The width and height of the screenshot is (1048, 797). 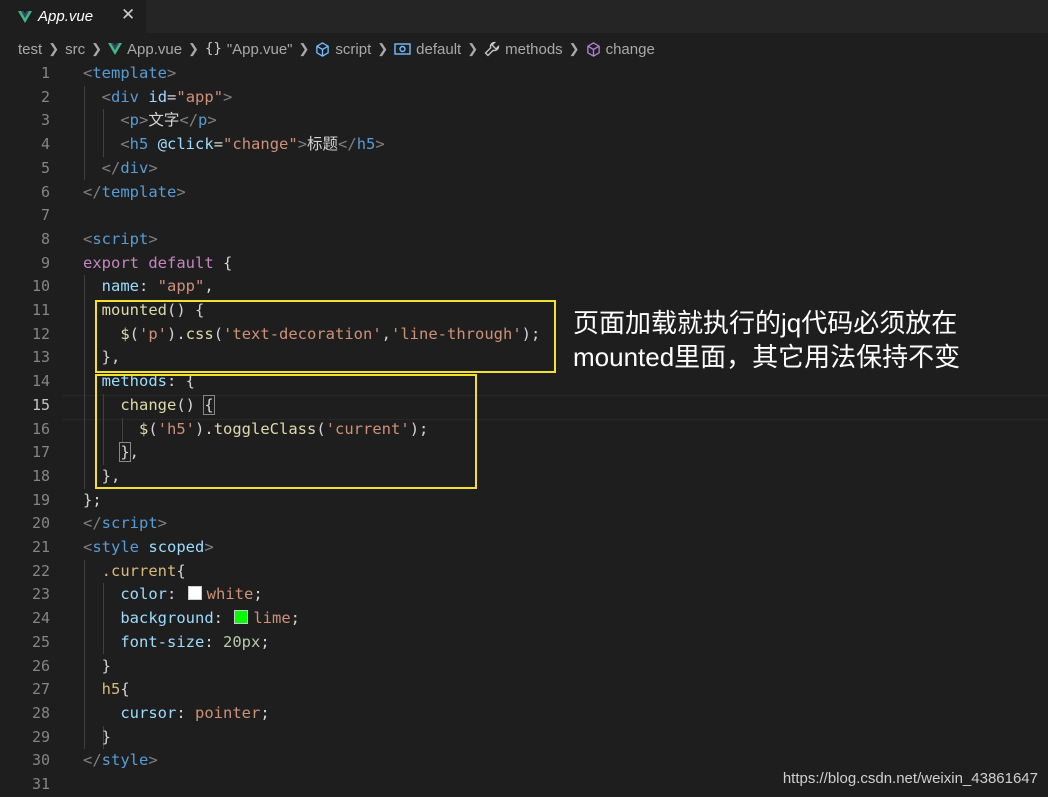 I want to click on wrench-icon, so click(x=492, y=49).